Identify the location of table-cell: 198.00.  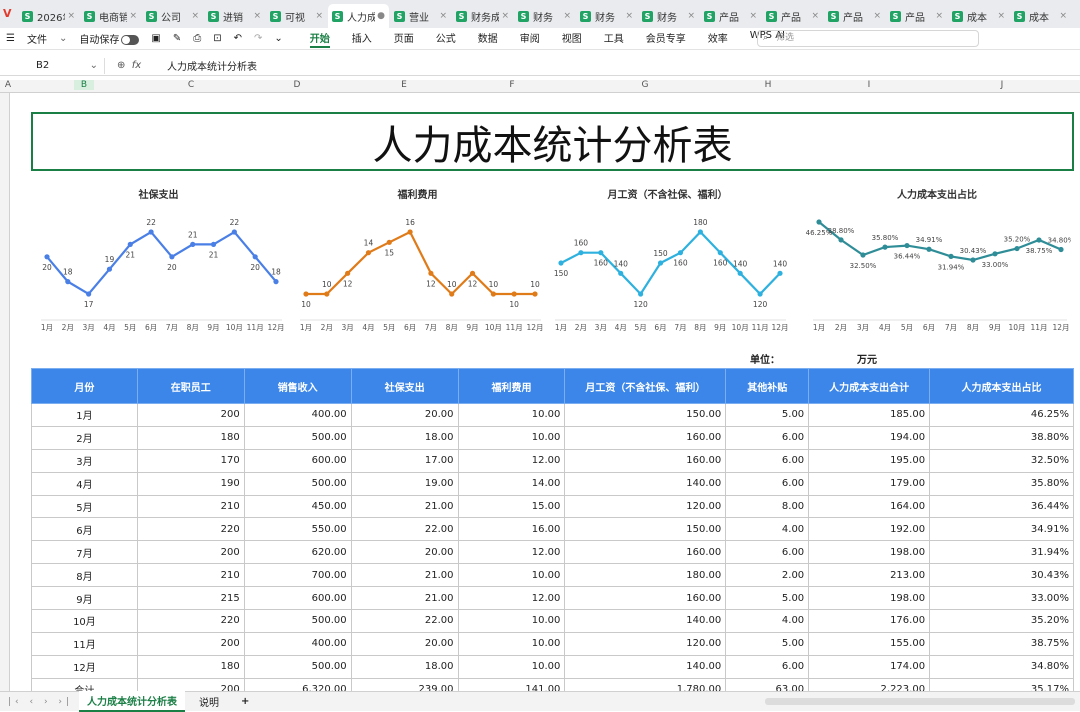
(869, 552).